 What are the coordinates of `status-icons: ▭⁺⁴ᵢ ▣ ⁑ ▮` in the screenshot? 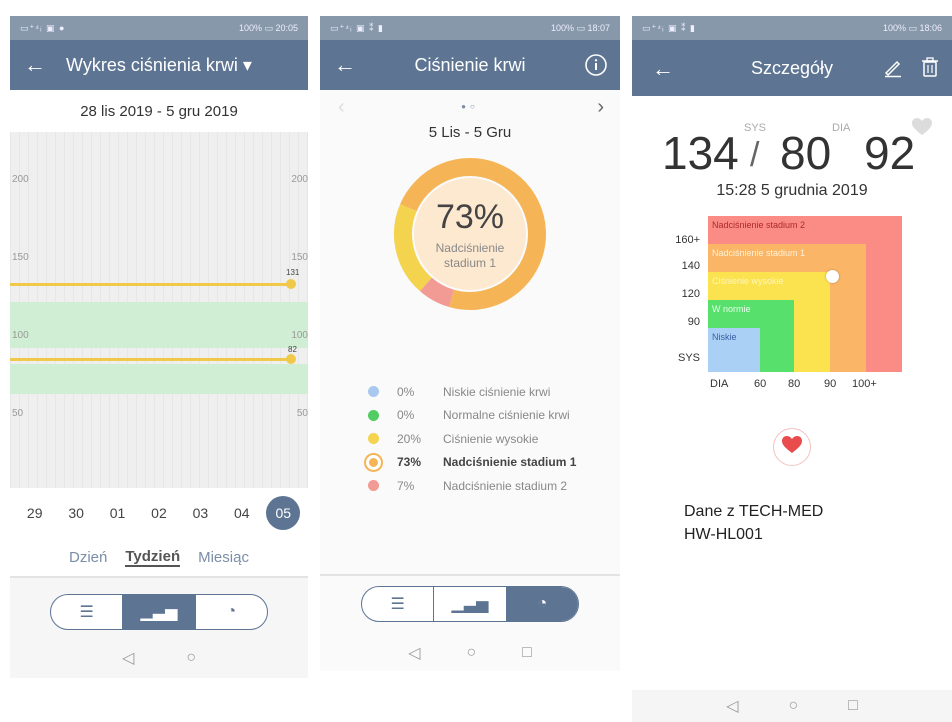 It's located at (669, 27).